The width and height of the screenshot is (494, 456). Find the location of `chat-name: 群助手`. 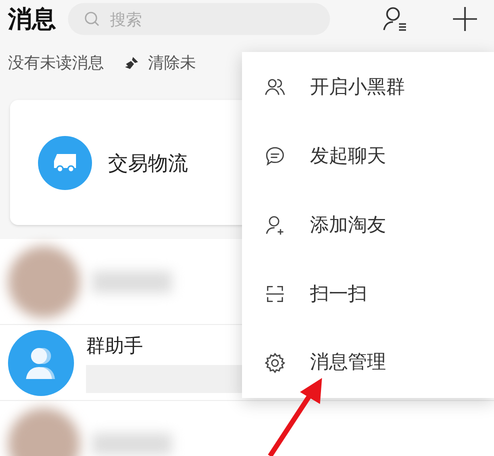

chat-name: 群助手 is located at coordinates (115, 347).